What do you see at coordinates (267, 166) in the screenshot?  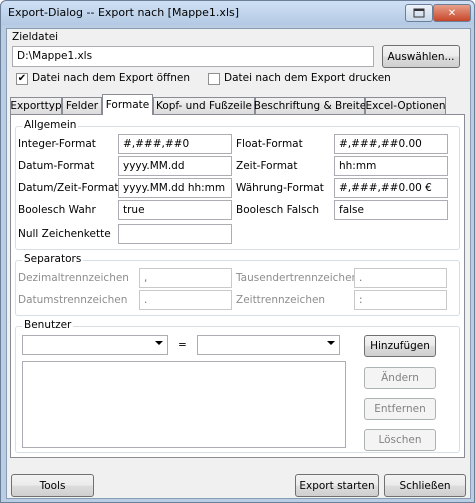 I see `time-format-label: Zeit-Format` at bounding box center [267, 166].